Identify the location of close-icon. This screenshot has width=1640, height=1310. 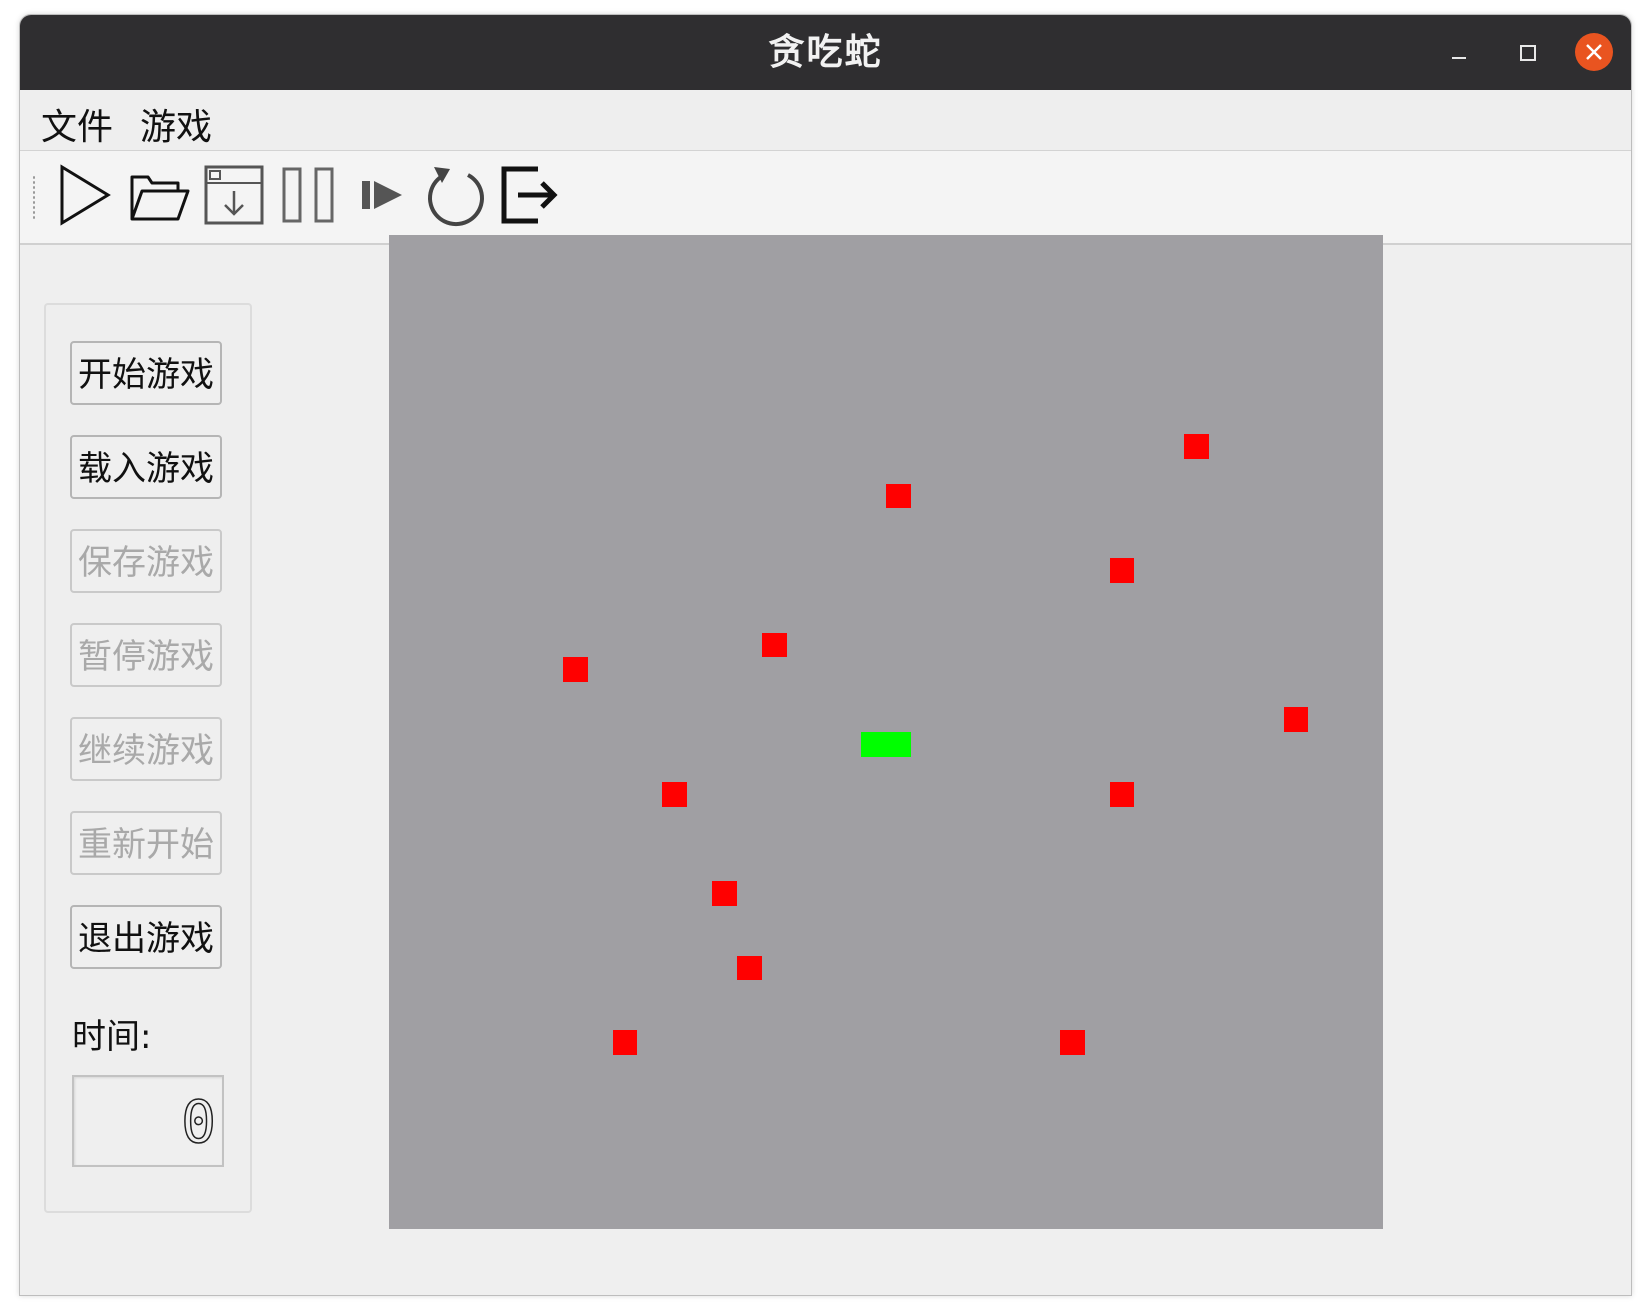
(1594, 52).